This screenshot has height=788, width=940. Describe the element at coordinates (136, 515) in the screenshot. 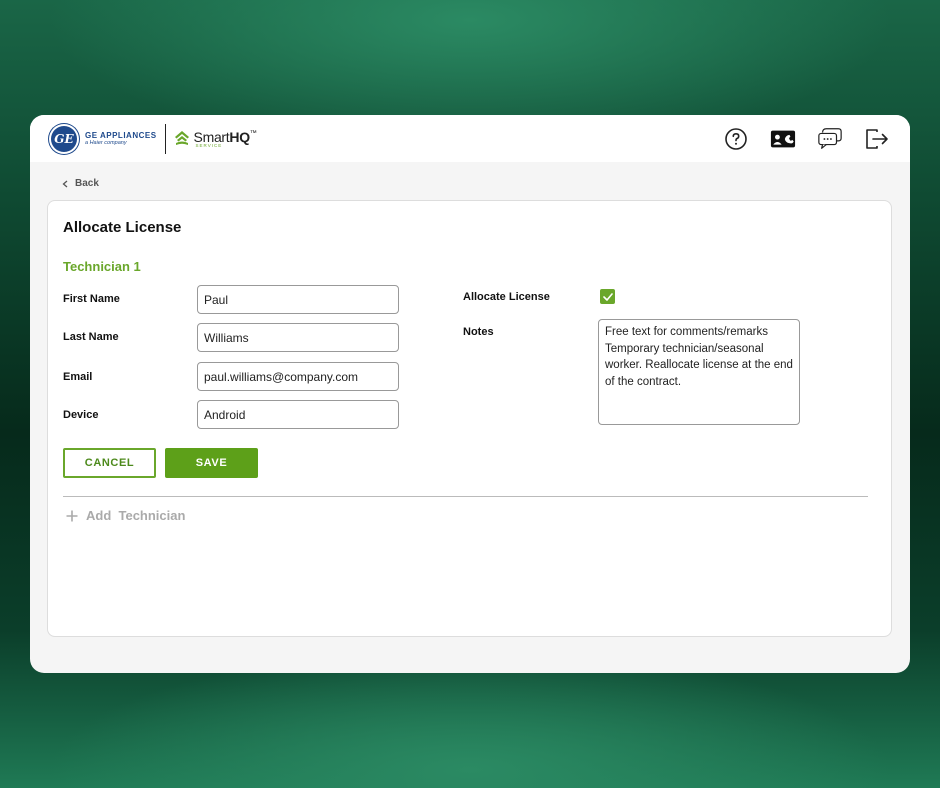

I see `add-technician-label: Add Technician` at that location.